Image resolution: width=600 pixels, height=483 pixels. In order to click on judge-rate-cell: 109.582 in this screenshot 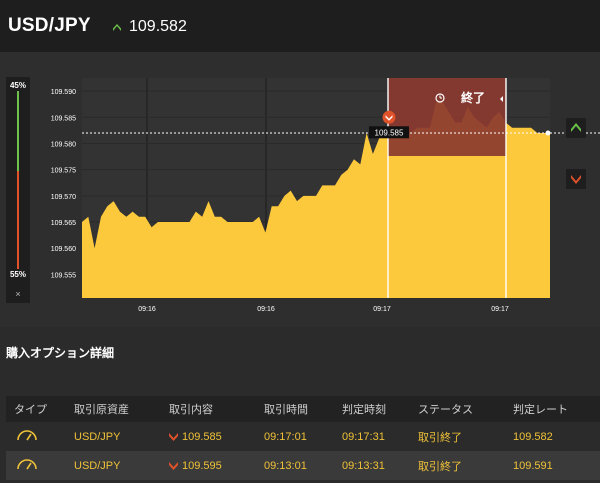, I will do `click(533, 436)`.